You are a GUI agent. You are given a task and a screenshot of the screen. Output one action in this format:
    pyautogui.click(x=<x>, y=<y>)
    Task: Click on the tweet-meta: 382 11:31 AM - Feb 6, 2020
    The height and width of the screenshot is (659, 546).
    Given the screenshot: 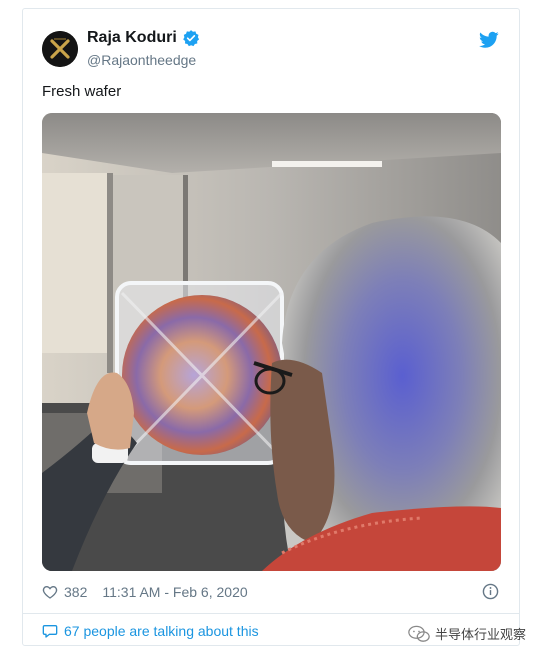 What is the action you would take?
    pyautogui.click(x=145, y=592)
    